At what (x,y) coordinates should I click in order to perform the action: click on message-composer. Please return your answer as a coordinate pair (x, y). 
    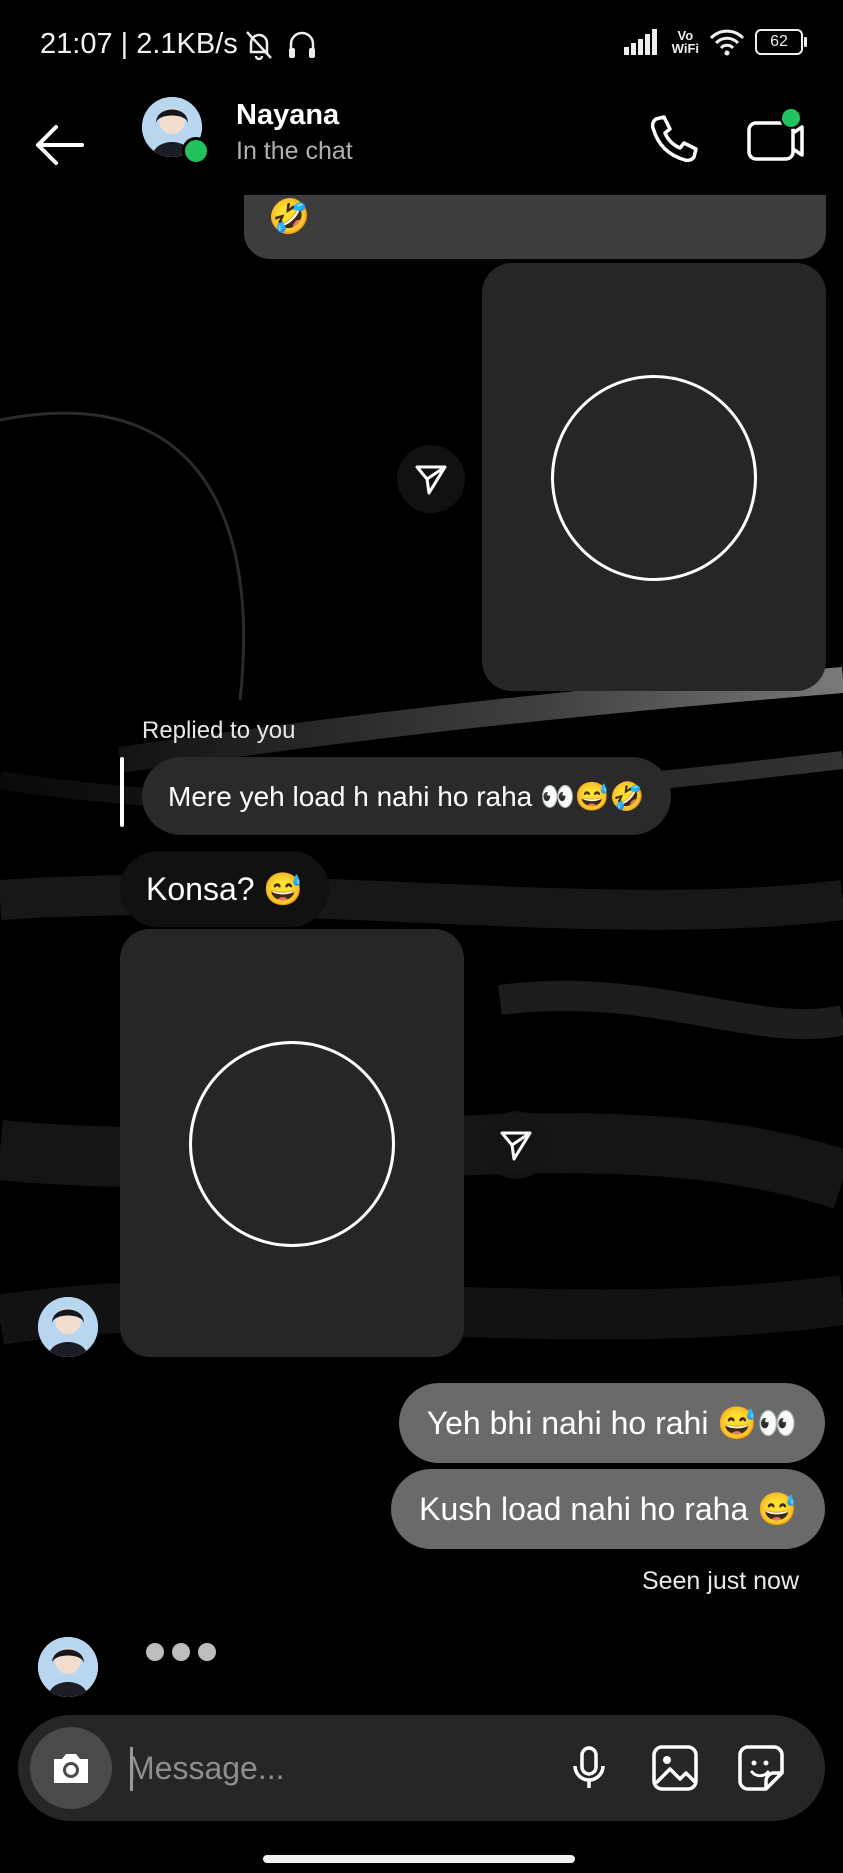
    Looking at the image, I should click on (421, 1768).